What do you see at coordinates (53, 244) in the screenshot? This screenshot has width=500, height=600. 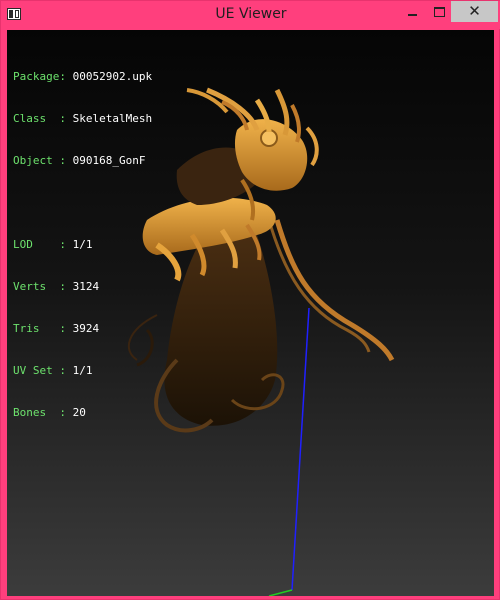 I see `stat-row-lod: LOD : 1/1` at bounding box center [53, 244].